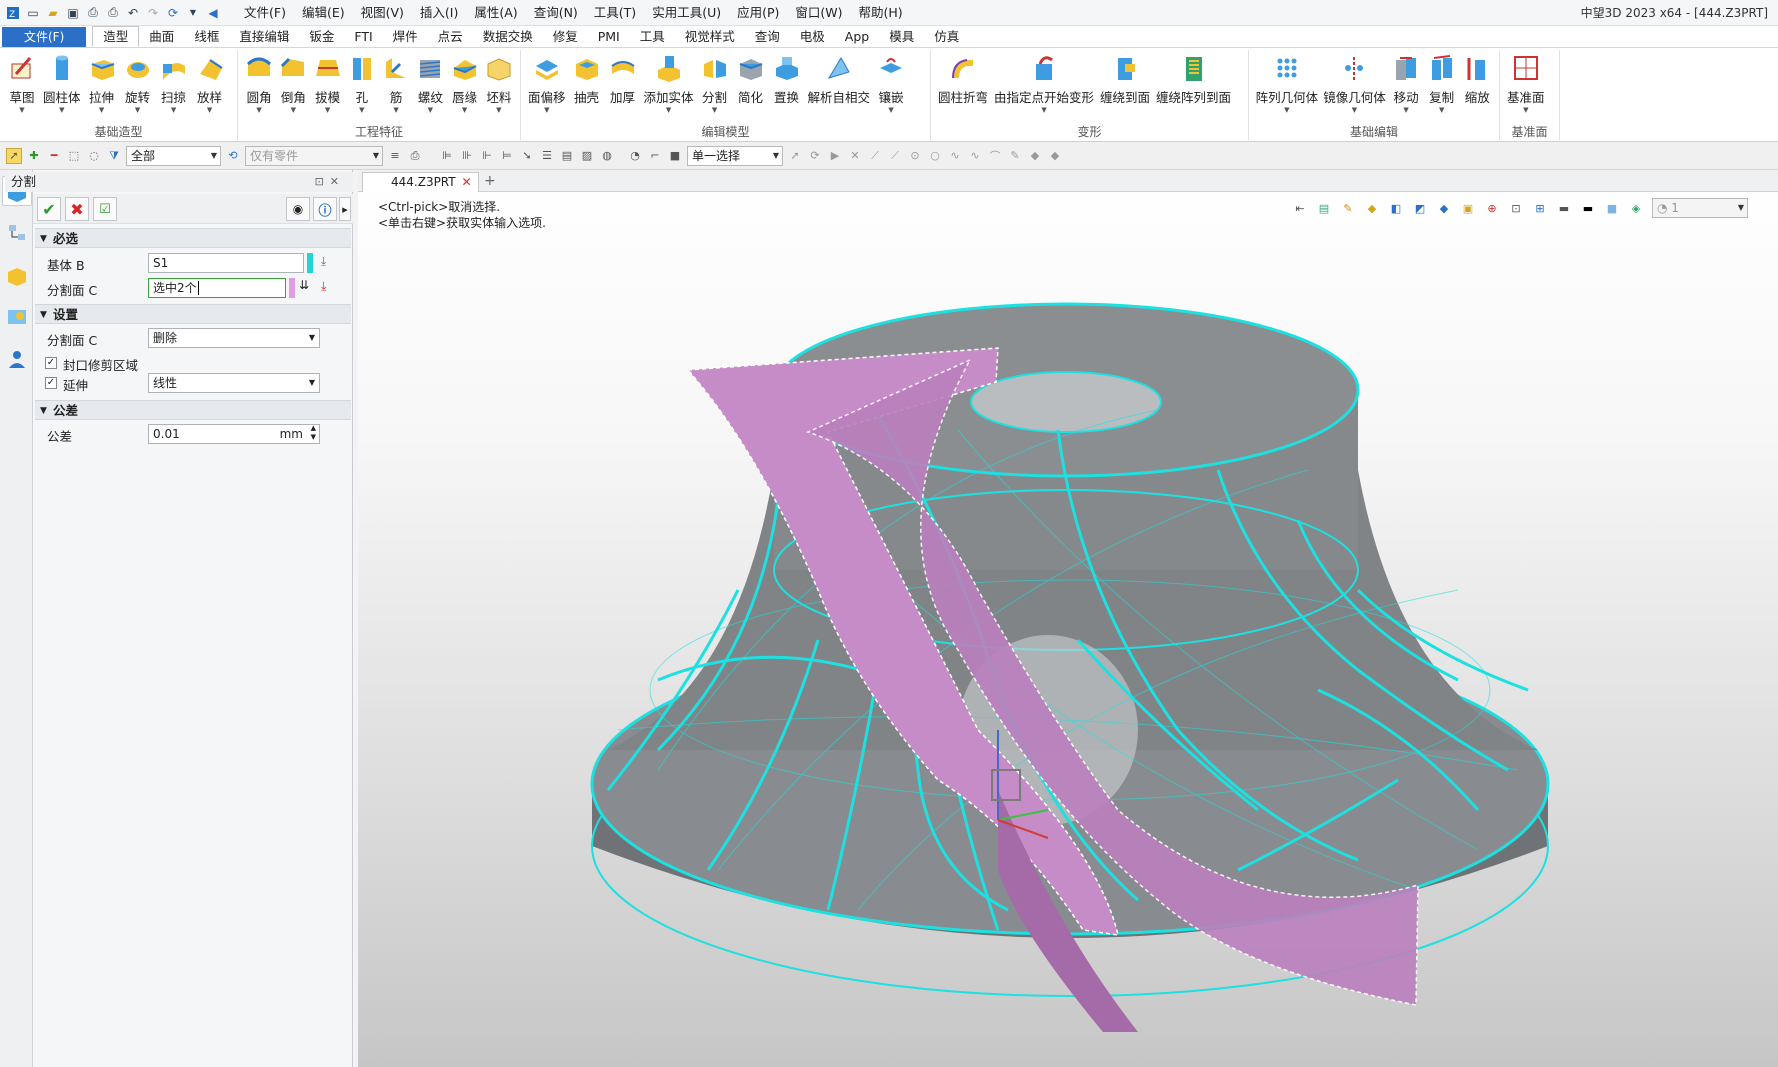 The width and height of the screenshot is (1778, 1067). What do you see at coordinates (17, 317) in the screenshot?
I see `render-icon` at bounding box center [17, 317].